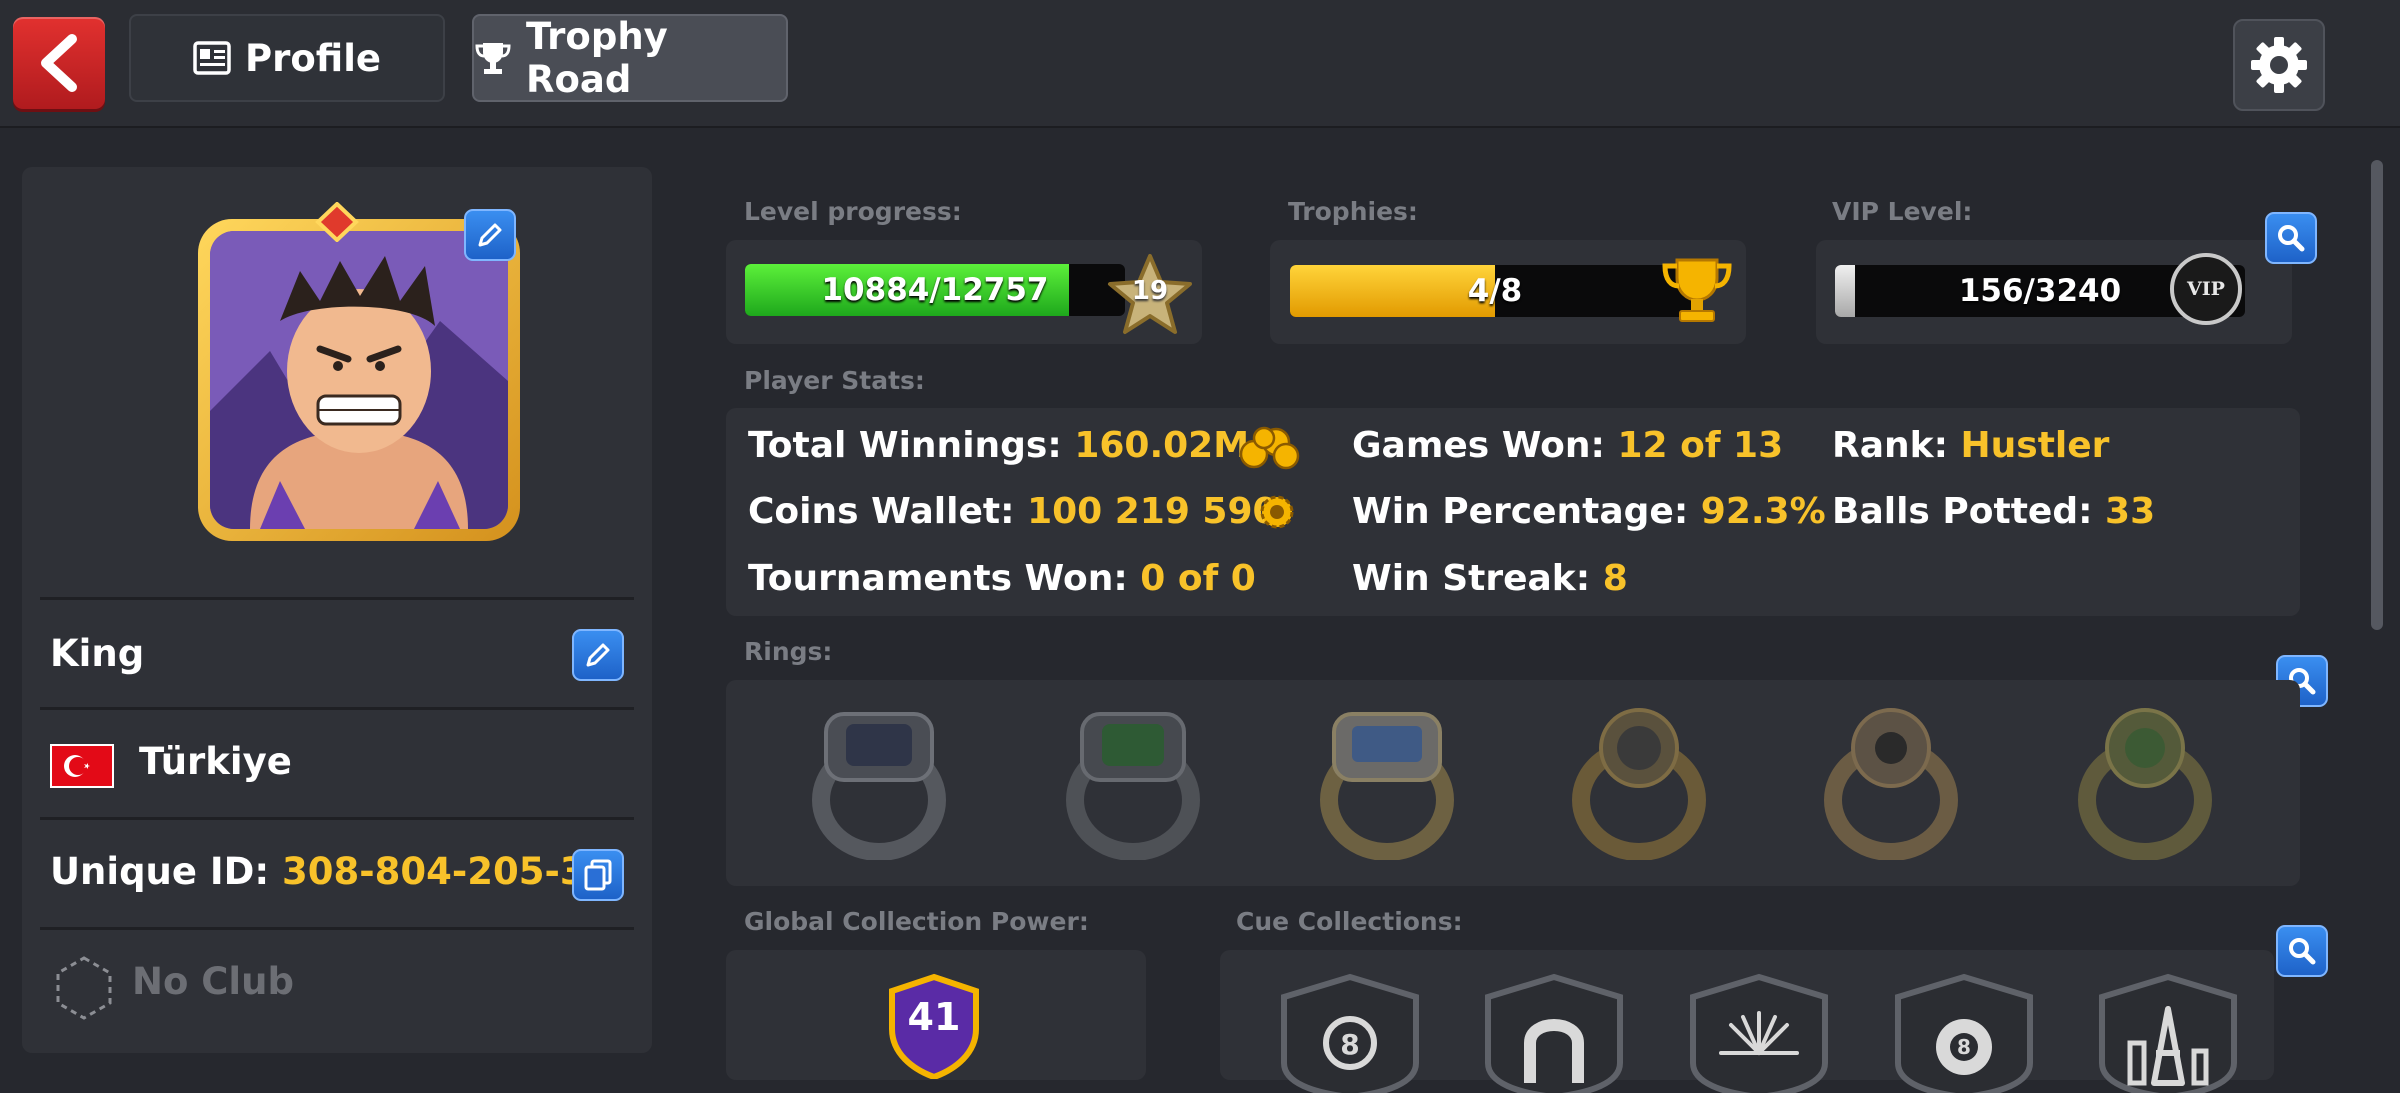 This screenshot has height=1093, width=2400. I want to click on edit-name-button, so click(598, 655).